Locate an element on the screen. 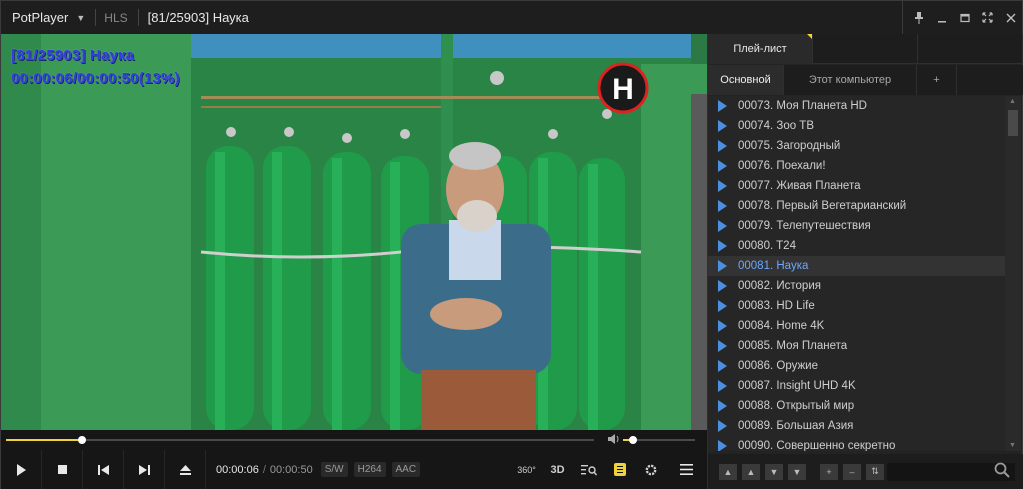  playlist-toggle-button is located at coordinates (619, 469).